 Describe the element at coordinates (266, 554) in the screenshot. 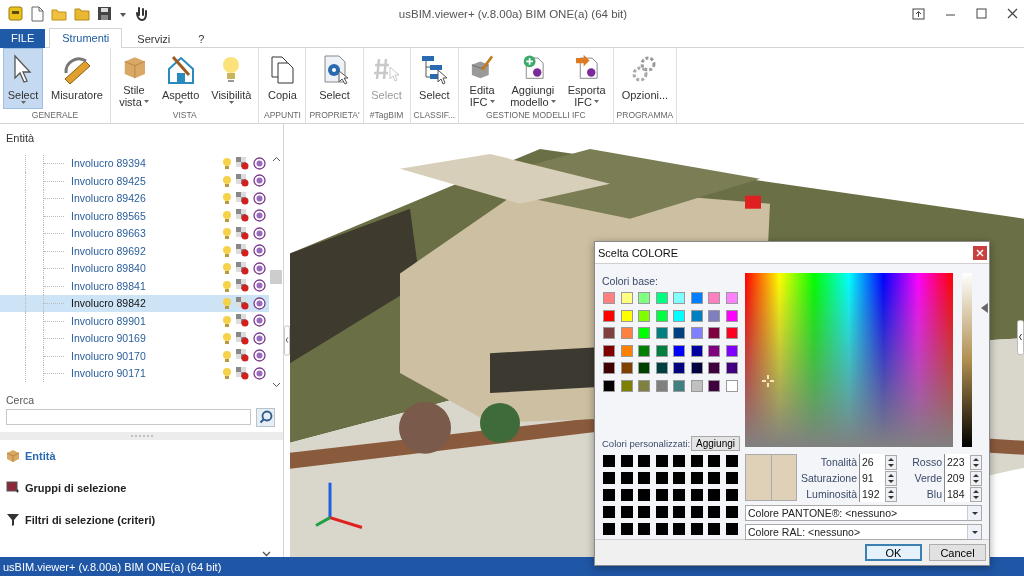

I see `chevron-down-icon` at that location.